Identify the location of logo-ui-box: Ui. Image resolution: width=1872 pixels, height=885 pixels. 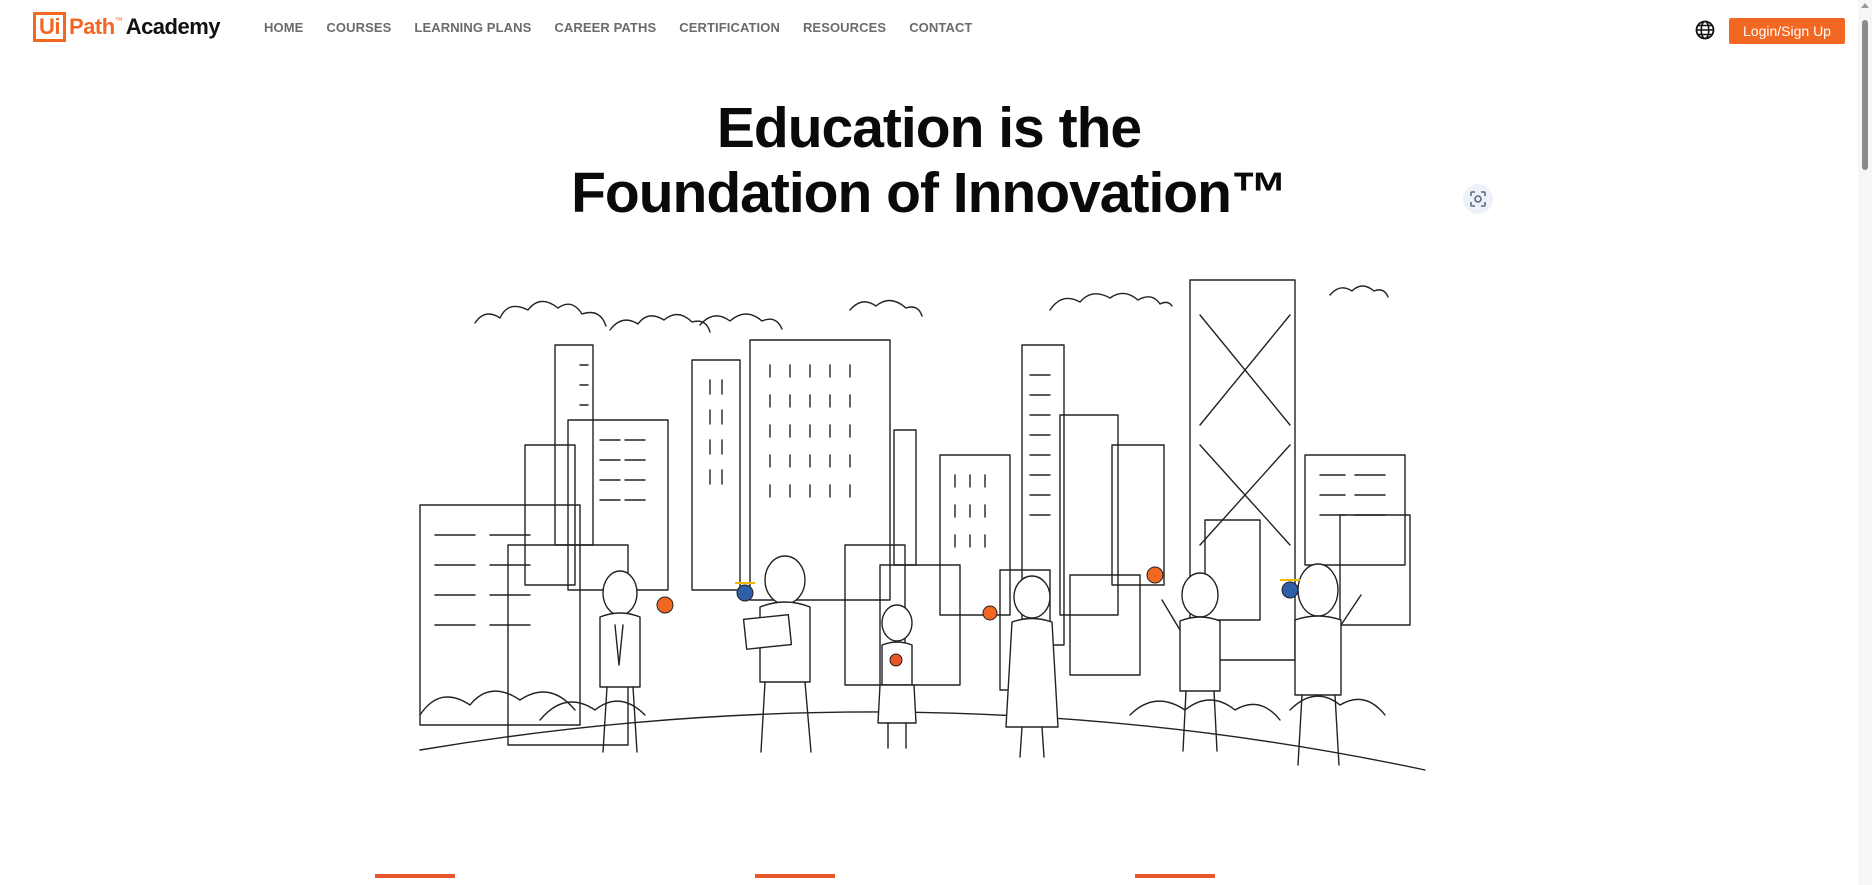
(49, 27).